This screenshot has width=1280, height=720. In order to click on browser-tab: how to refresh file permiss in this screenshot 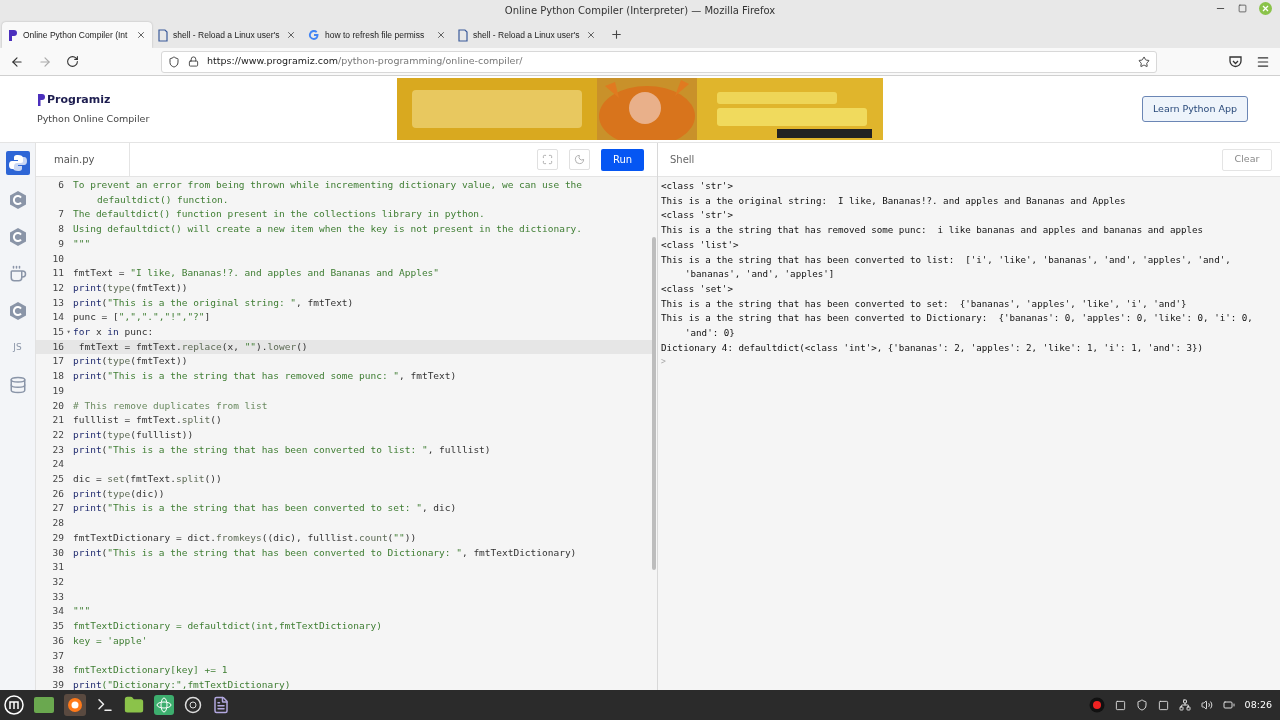, I will do `click(377, 35)`.